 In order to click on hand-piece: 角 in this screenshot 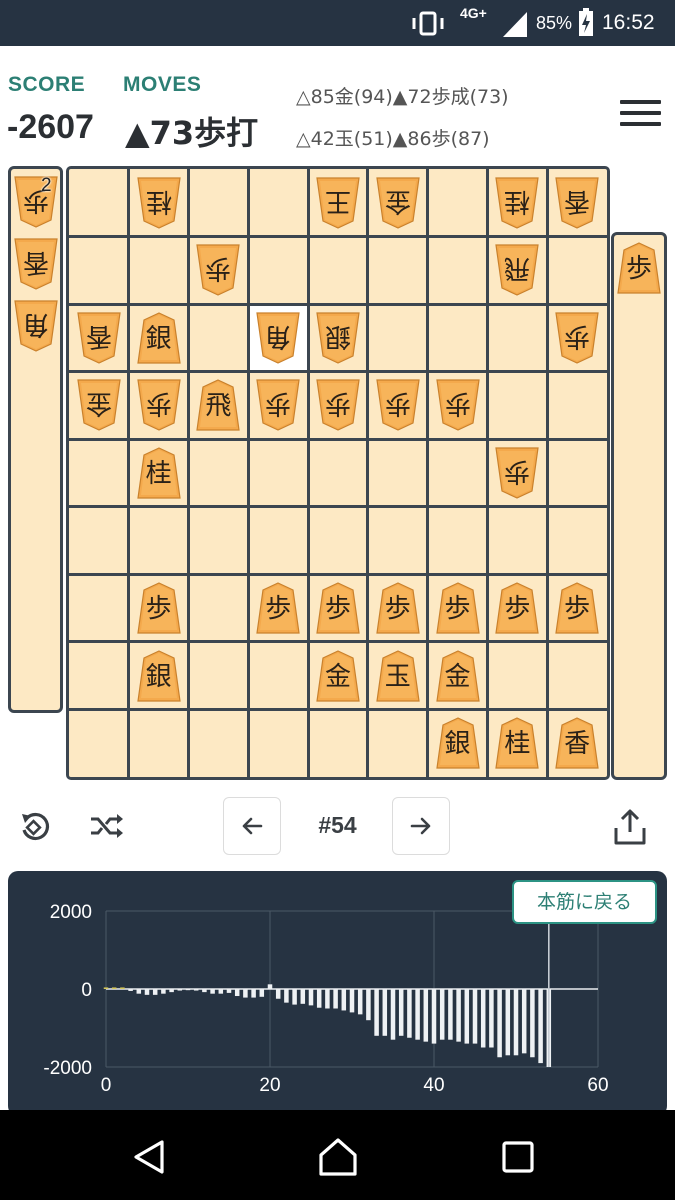, I will do `click(36, 326)`.